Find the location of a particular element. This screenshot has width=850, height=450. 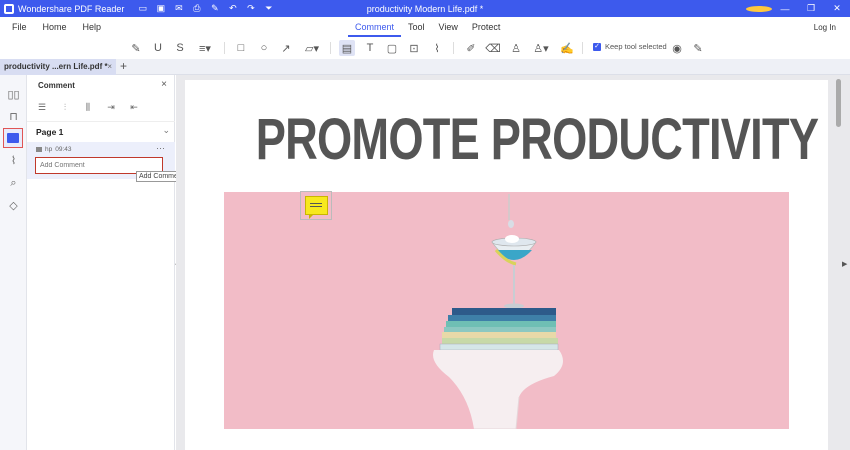

shape-dropdown-icon: ▱▾ is located at coordinates (312, 48).